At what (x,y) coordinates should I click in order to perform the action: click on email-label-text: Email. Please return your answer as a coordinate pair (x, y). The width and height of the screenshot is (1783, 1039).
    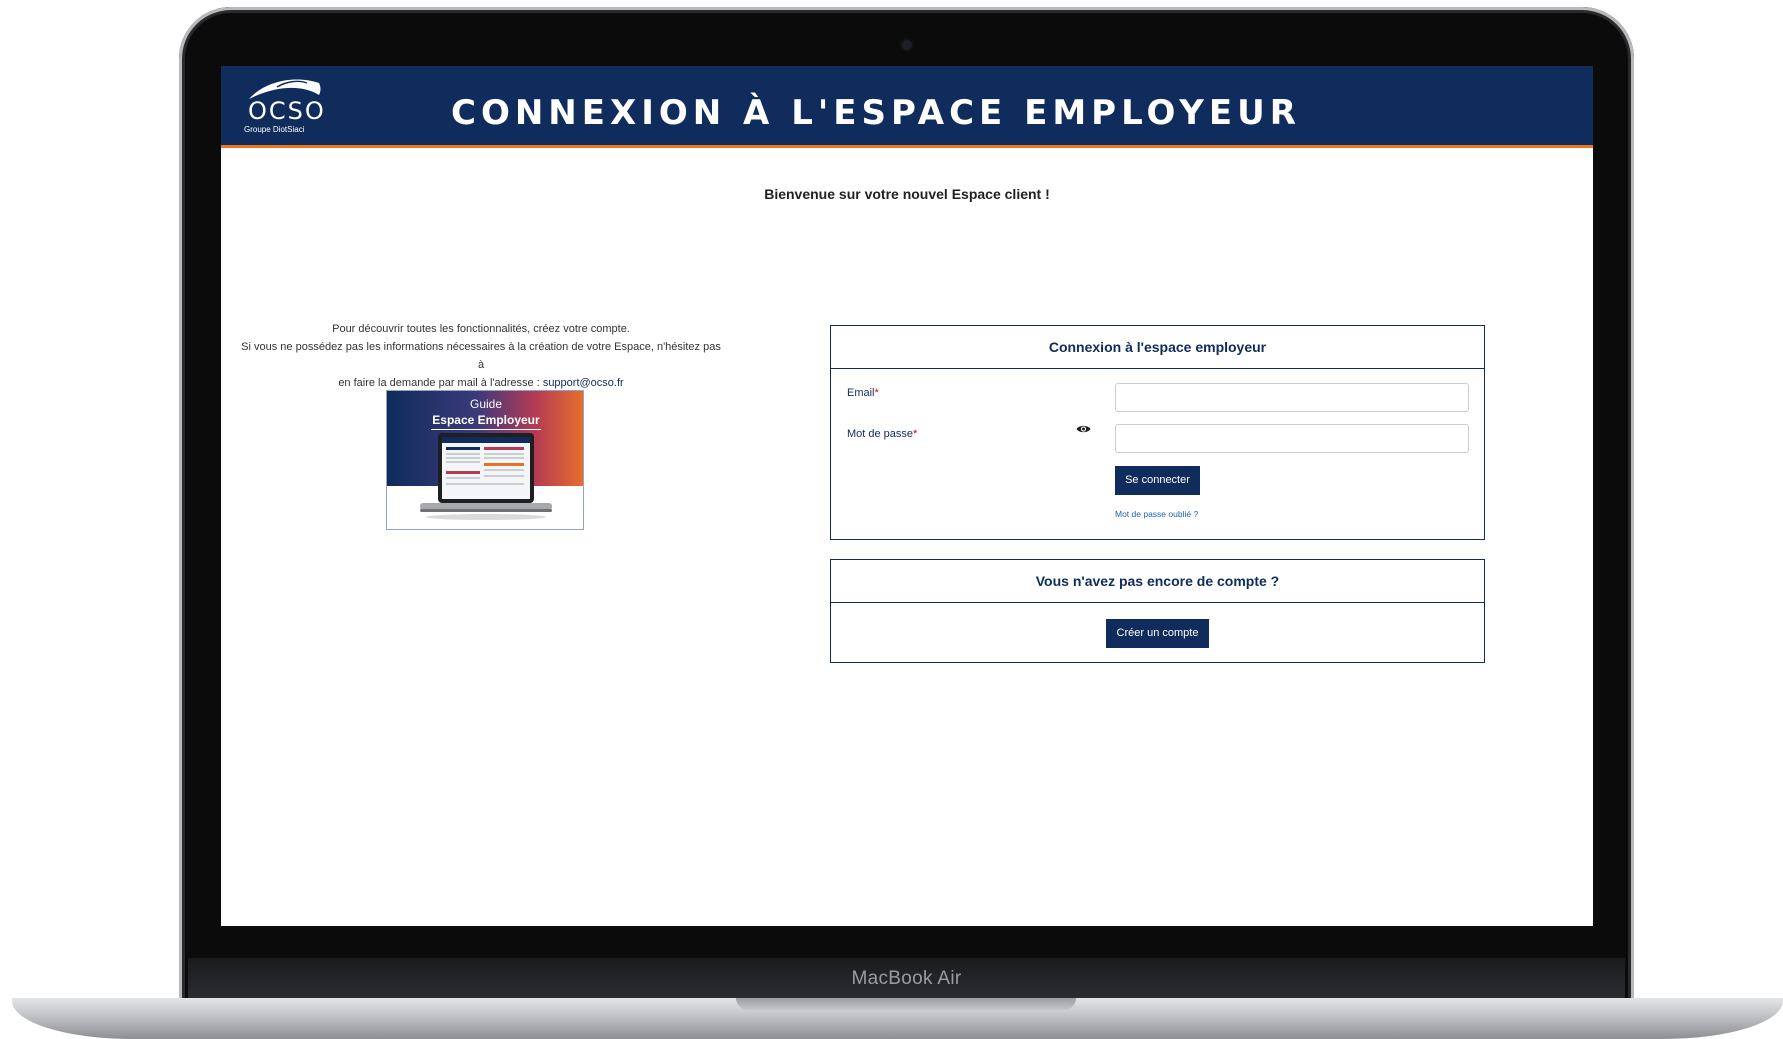
    Looking at the image, I should click on (861, 393).